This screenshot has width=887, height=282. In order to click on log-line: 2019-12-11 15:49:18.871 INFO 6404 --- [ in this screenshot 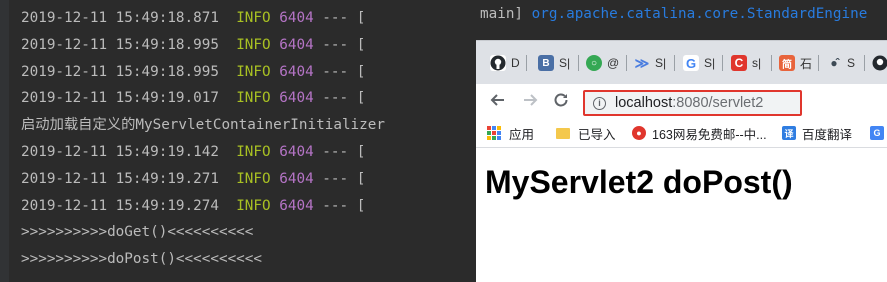, I will do `click(251, 15)`.